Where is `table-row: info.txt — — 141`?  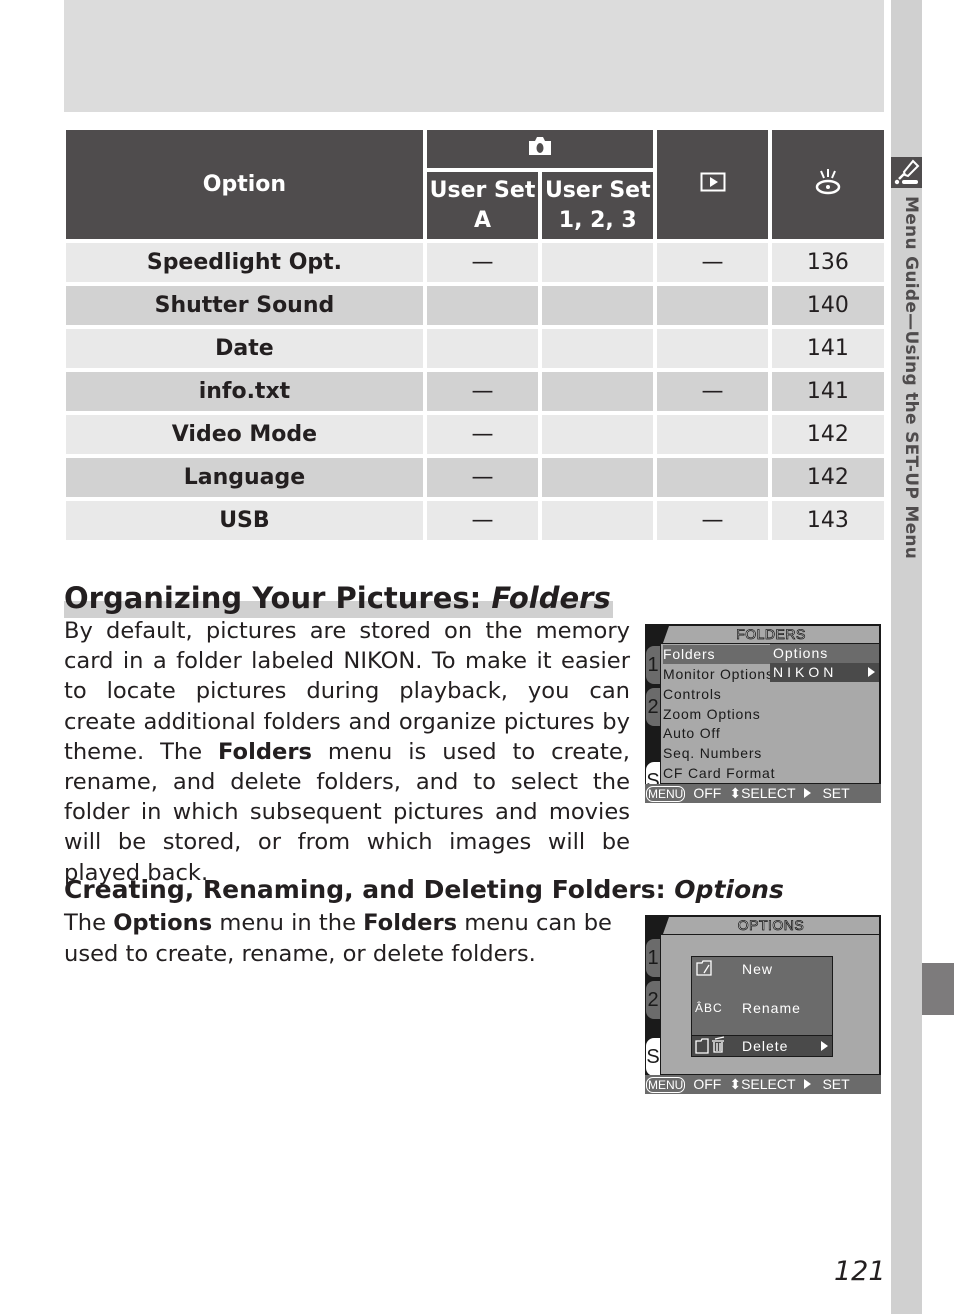
table-row: info.txt — — 141 is located at coordinates (475, 391).